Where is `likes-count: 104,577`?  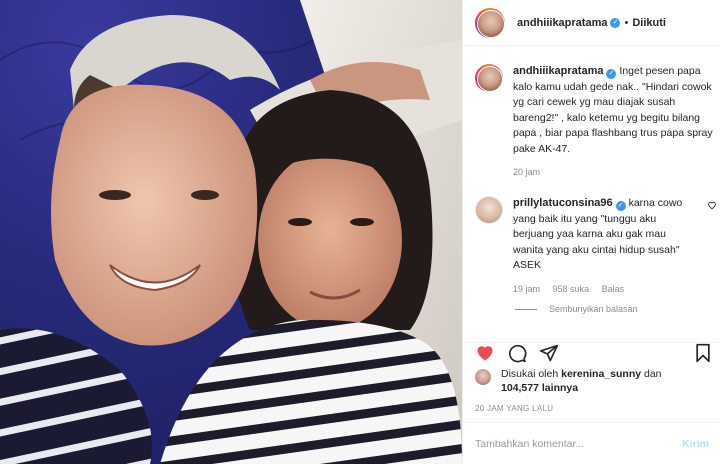
likes-count: 104,577 is located at coordinates (520, 388).